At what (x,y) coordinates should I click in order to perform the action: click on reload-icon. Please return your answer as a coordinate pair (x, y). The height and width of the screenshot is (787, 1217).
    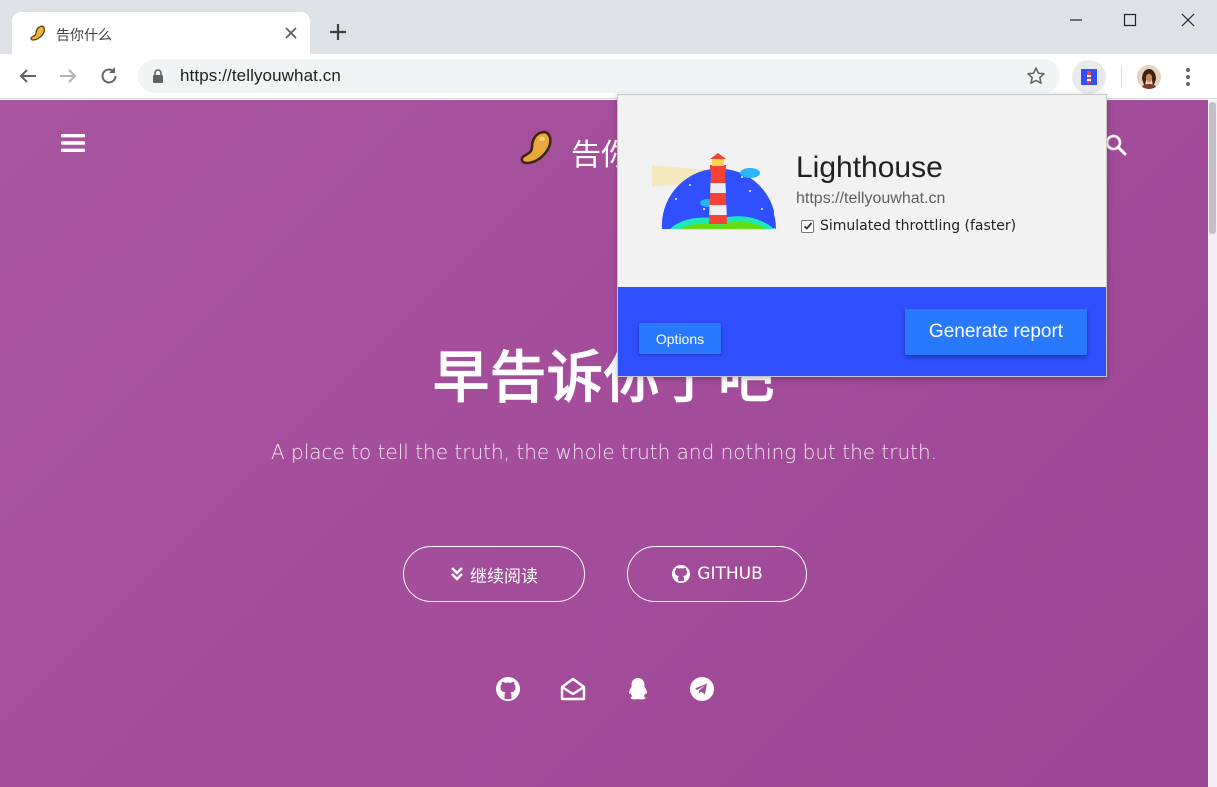
    Looking at the image, I should click on (109, 76).